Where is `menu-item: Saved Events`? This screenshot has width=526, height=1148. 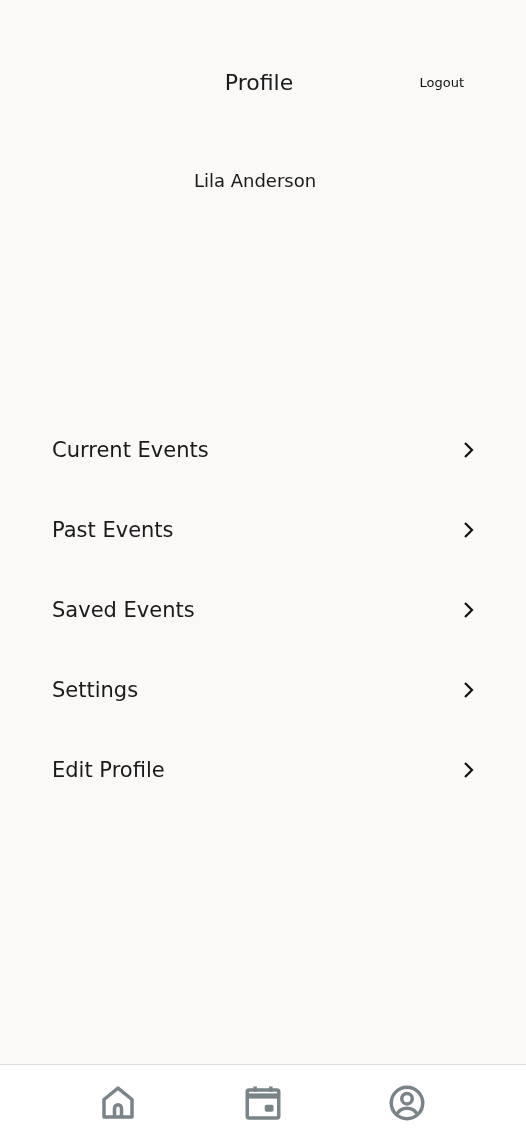
menu-item: Saved Events is located at coordinates (123, 610).